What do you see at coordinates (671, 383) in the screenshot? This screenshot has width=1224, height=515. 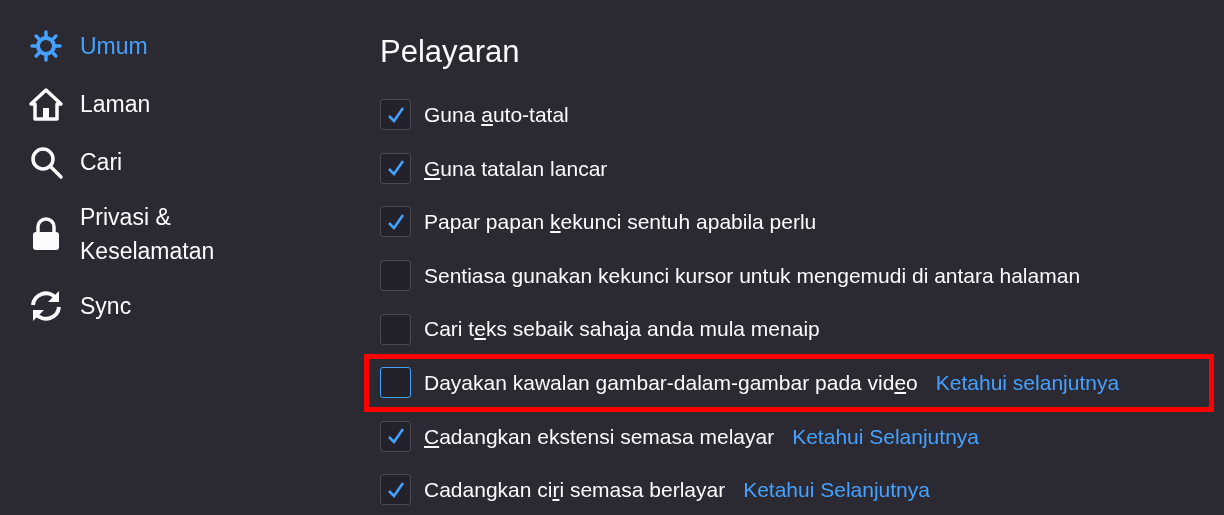 I see `option-label: Dayakan kawalan gambar-dalam-gambar pada video` at bounding box center [671, 383].